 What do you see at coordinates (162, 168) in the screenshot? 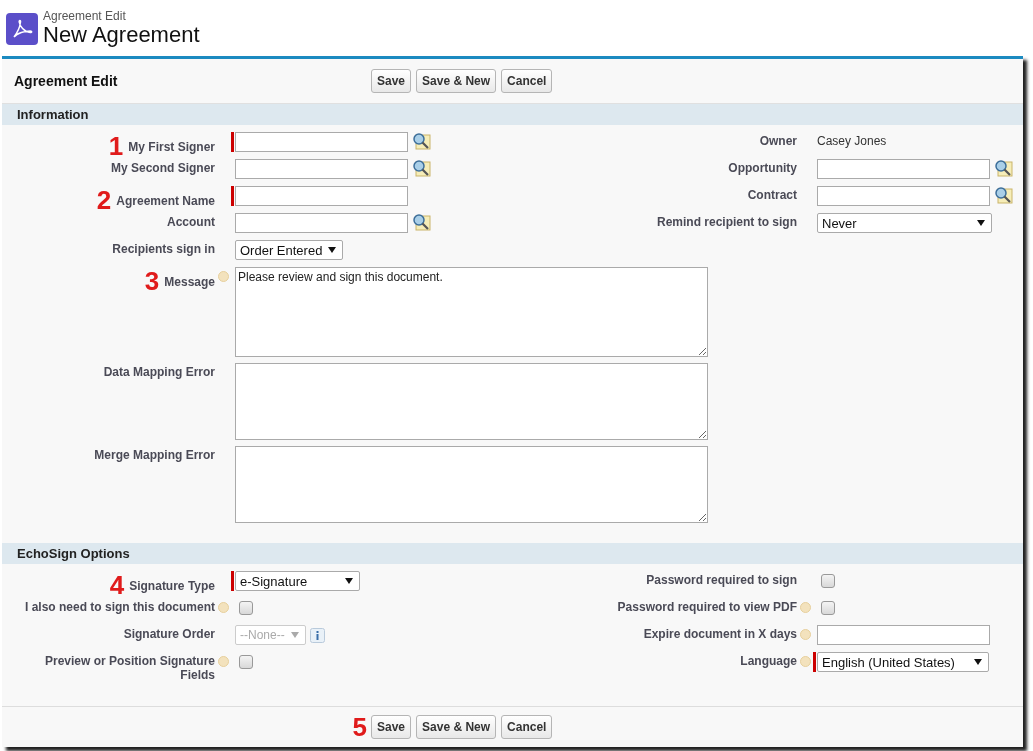
I see `field-label: My Second Signer` at bounding box center [162, 168].